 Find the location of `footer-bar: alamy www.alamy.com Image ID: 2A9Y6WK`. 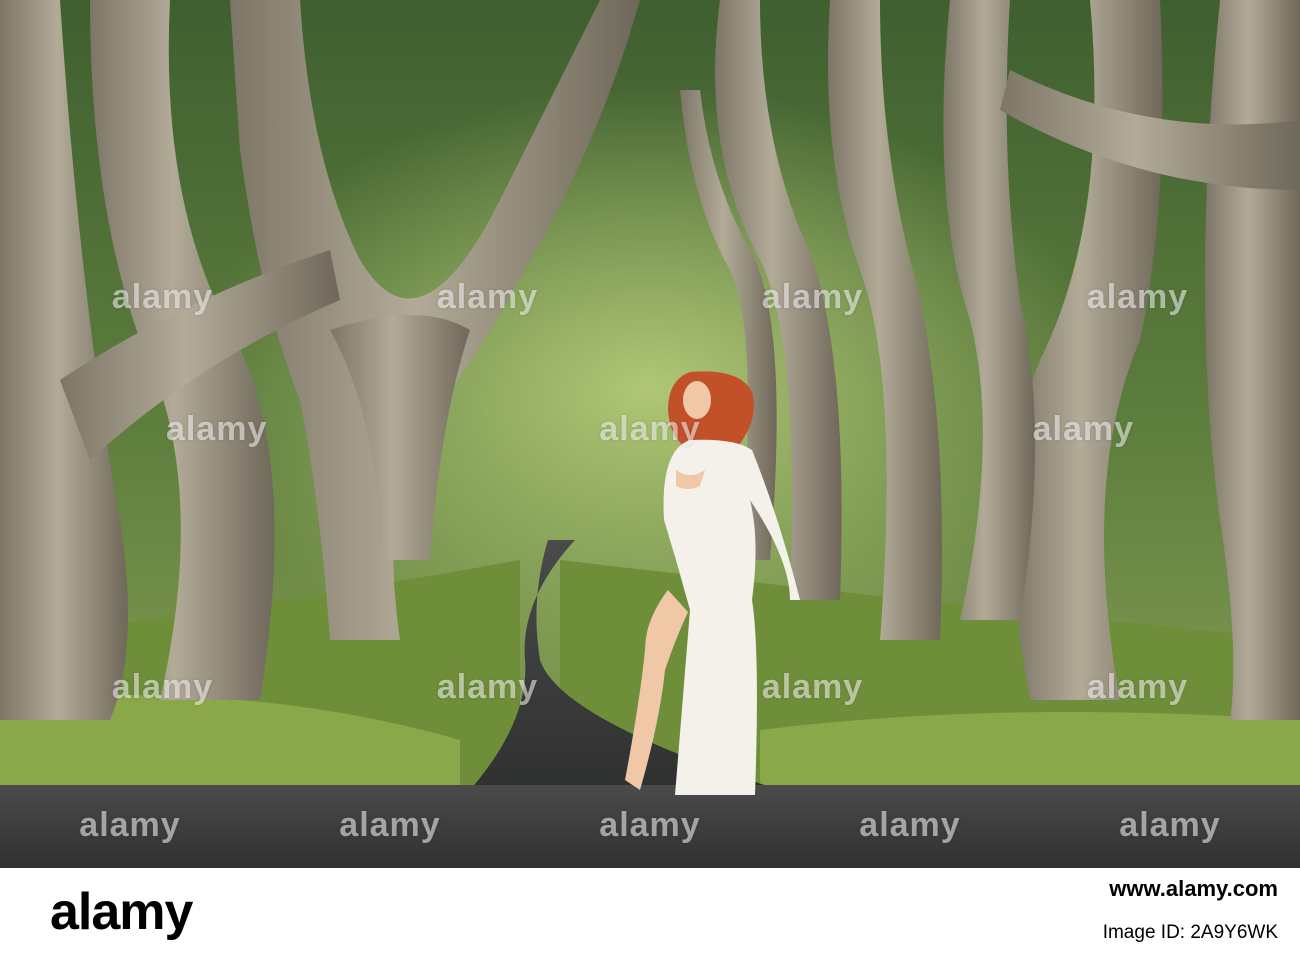

footer-bar: alamy www.alamy.com Image ID: 2A9Y6WK is located at coordinates (650, 912).